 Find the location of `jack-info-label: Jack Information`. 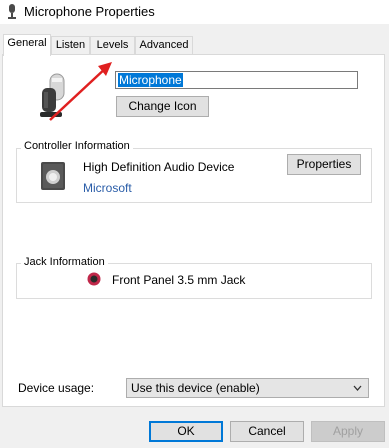

jack-info-label: Jack Information is located at coordinates (64, 262).